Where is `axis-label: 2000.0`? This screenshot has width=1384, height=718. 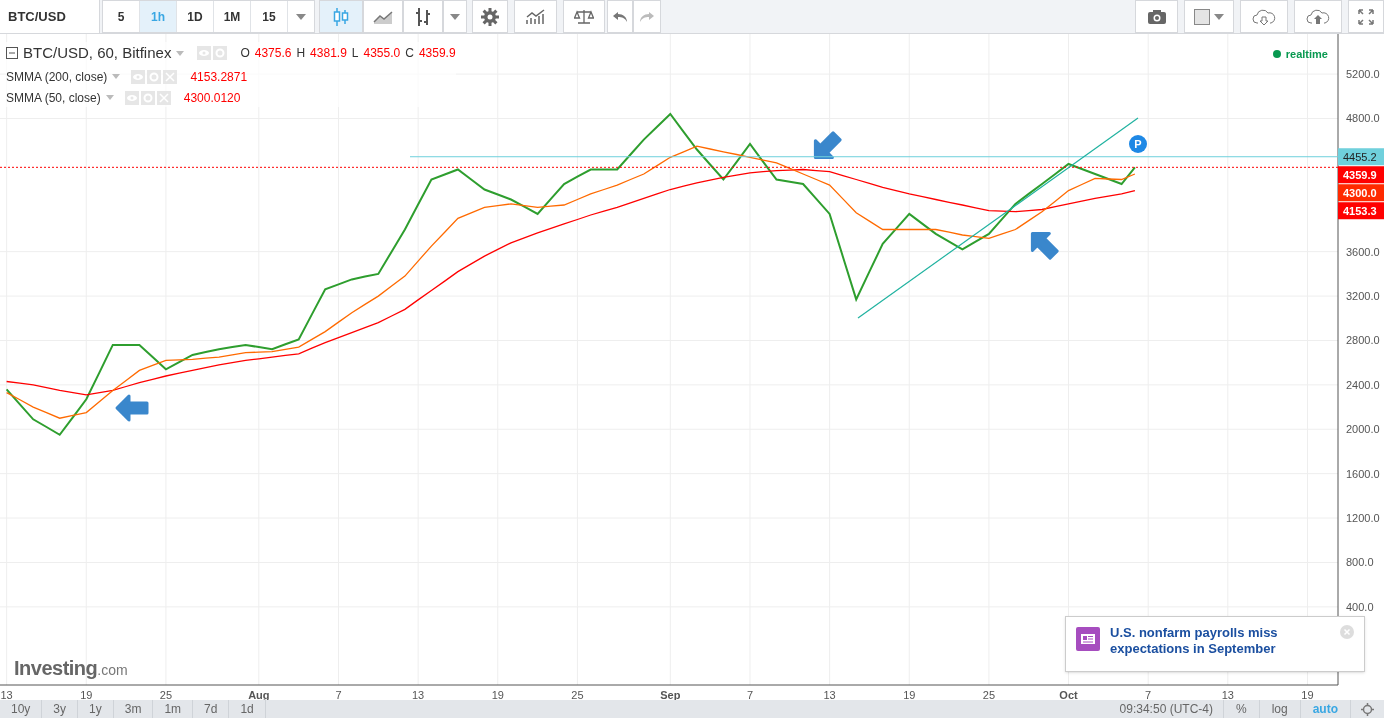
axis-label: 2000.0 is located at coordinates (1363, 429).